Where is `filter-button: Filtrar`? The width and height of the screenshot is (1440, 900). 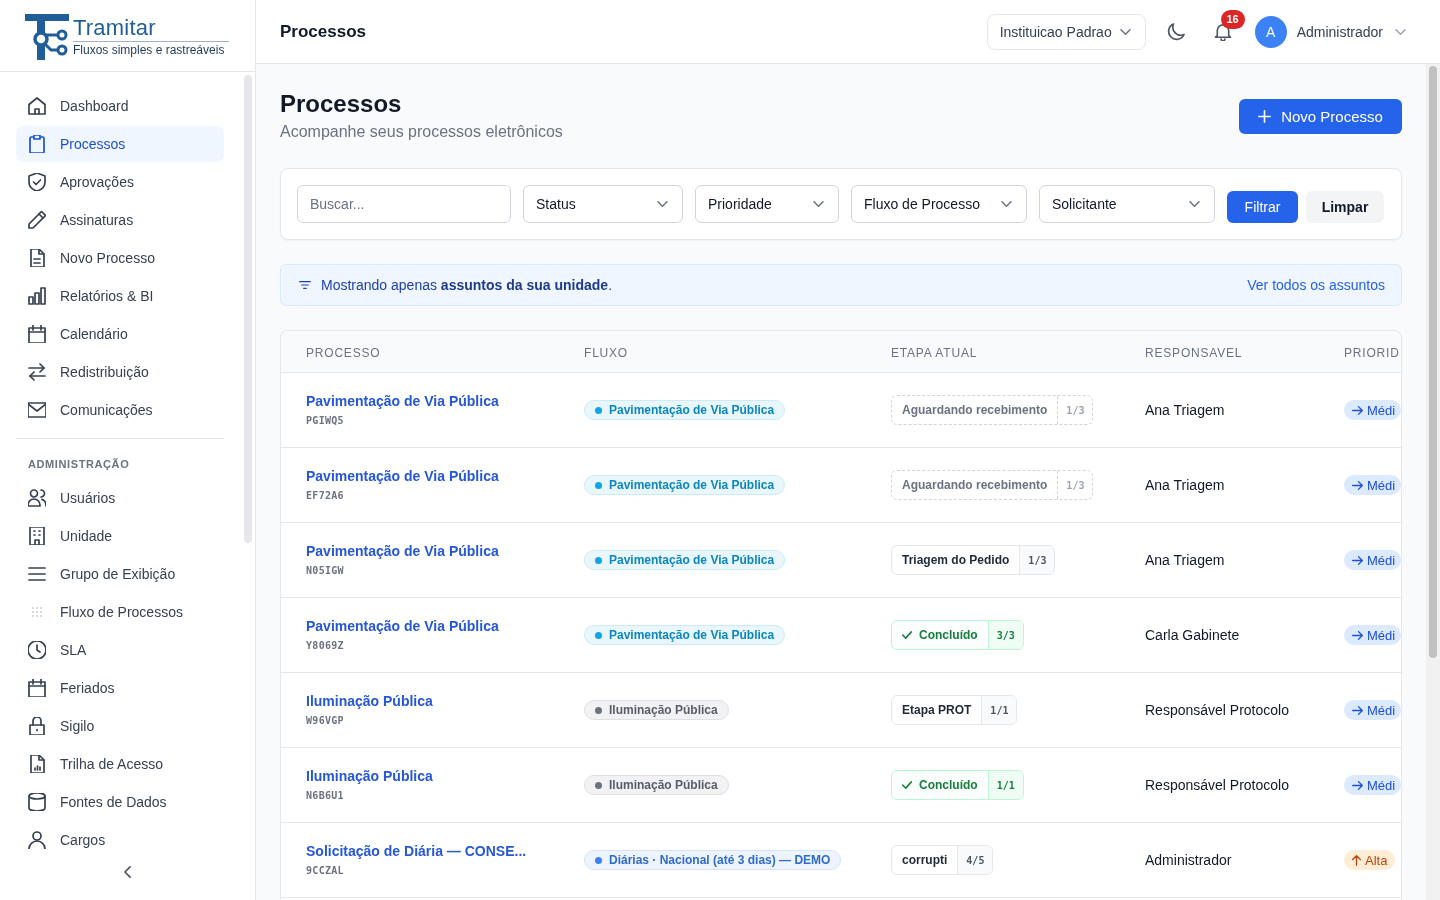
filter-button: Filtrar is located at coordinates (1262, 207).